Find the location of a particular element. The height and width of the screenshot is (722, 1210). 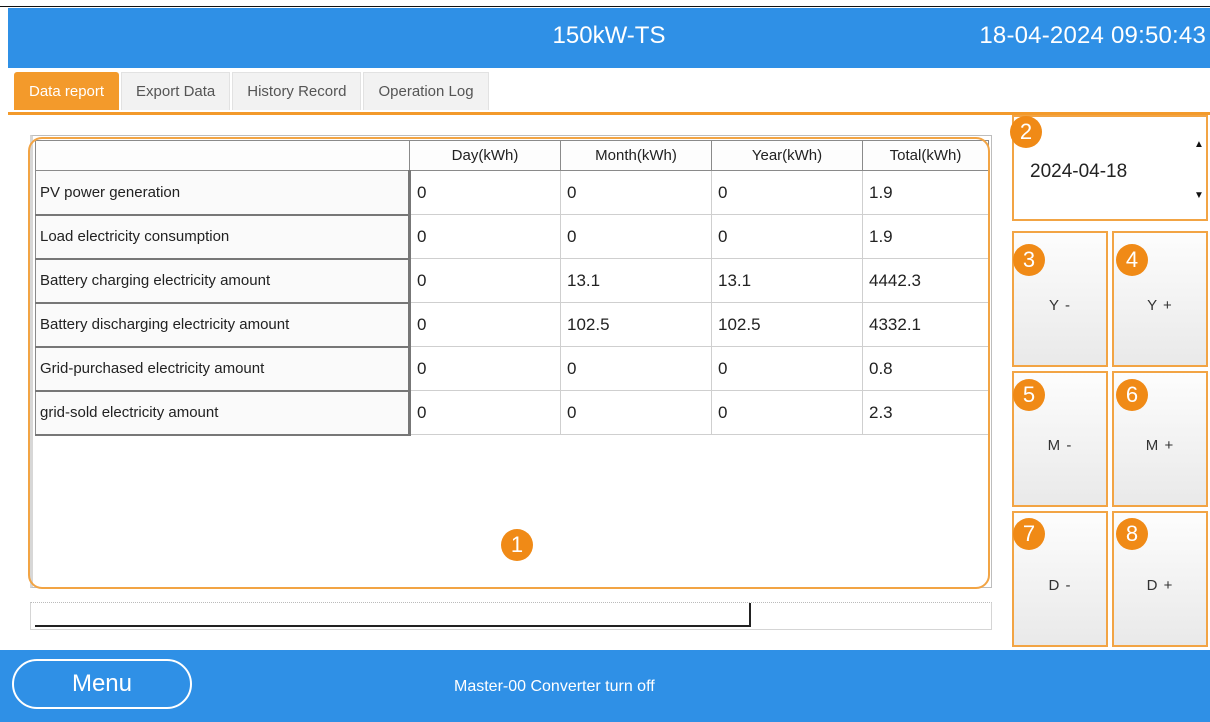

month-plus-label: M + is located at coordinates (1160, 445).